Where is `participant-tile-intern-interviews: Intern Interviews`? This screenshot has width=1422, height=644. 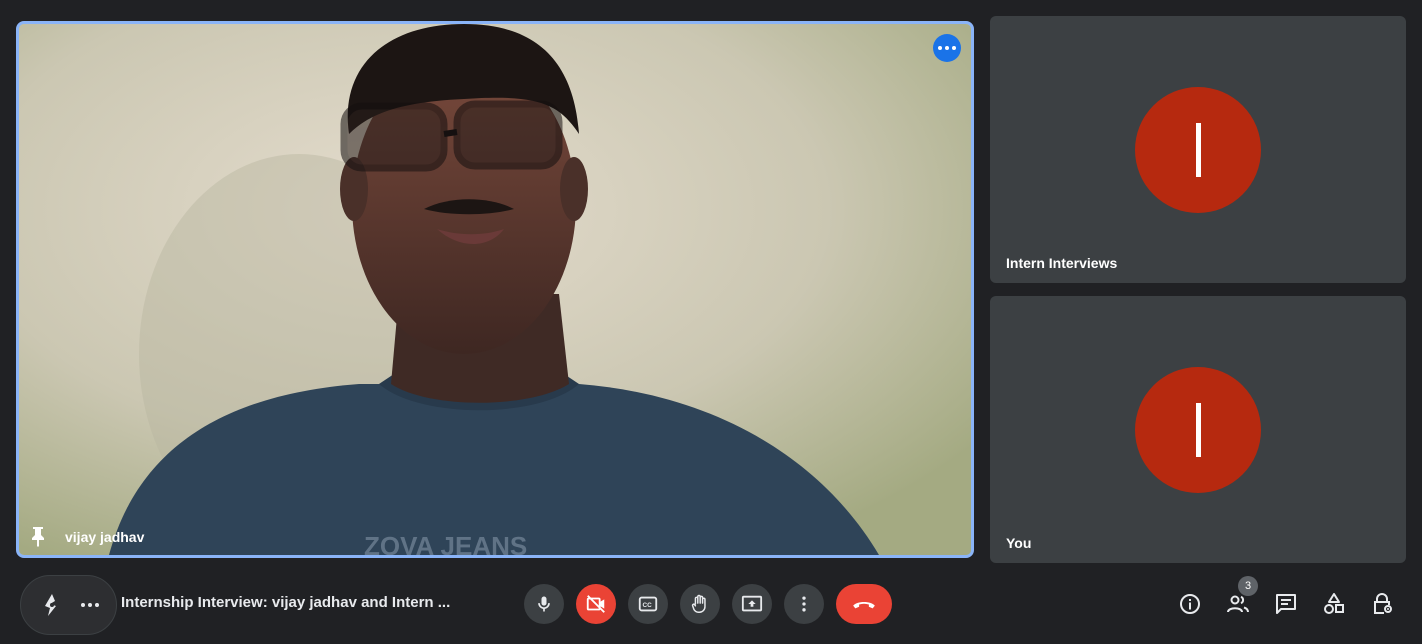
participant-tile-intern-interviews: Intern Interviews is located at coordinates (1198, 149).